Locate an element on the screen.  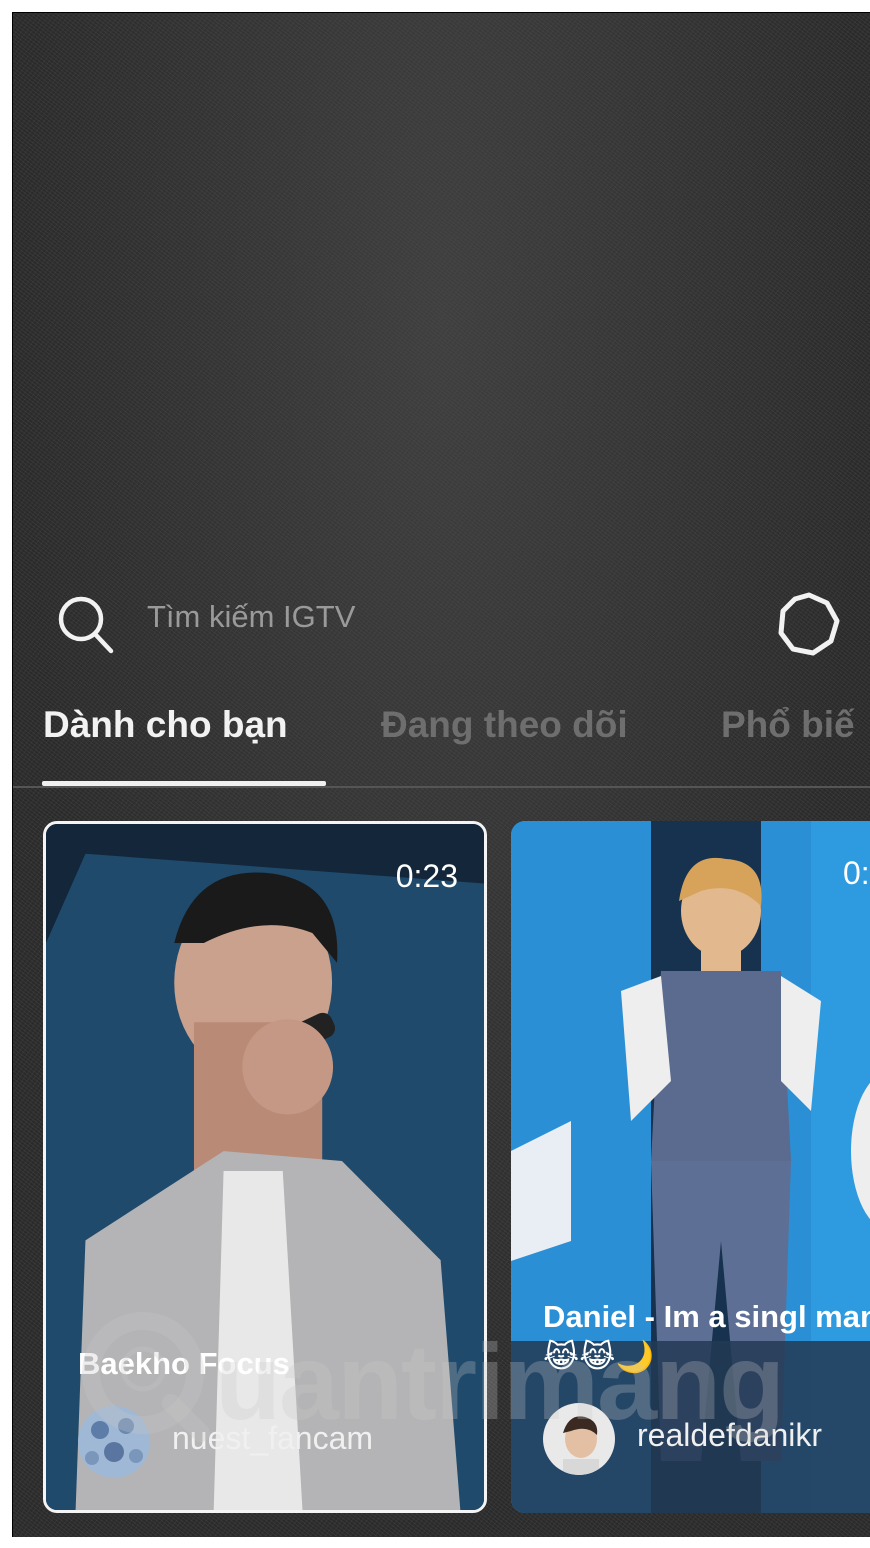
tab-for-you: Dành cho bạn is located at coordinates (165, 725).